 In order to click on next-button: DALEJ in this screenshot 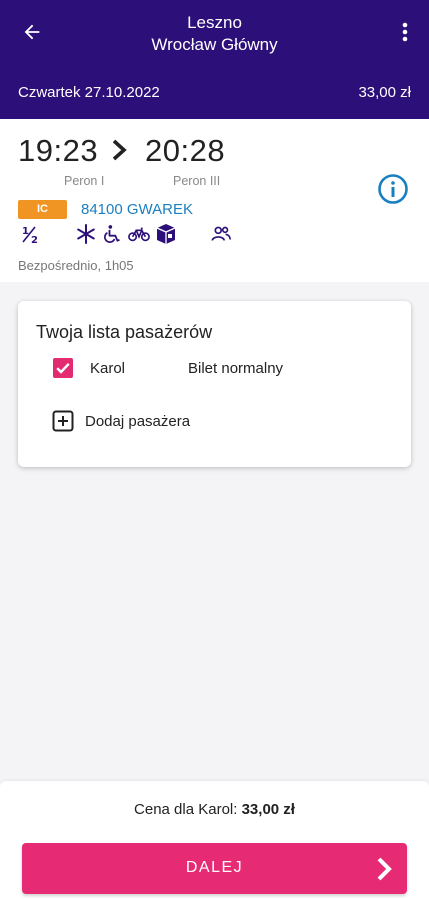, I will do `click(214, 868)`.